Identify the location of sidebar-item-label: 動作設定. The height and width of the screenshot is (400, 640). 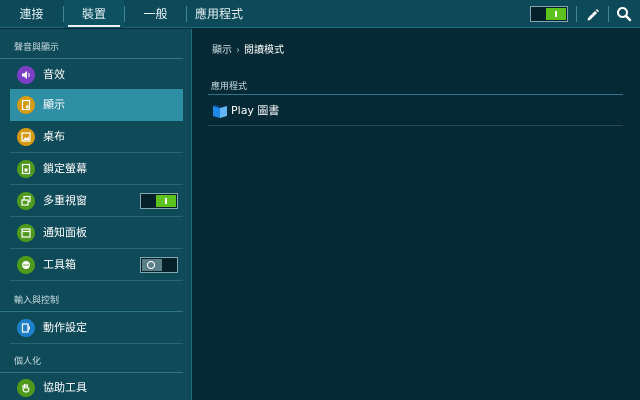
(65, 327).